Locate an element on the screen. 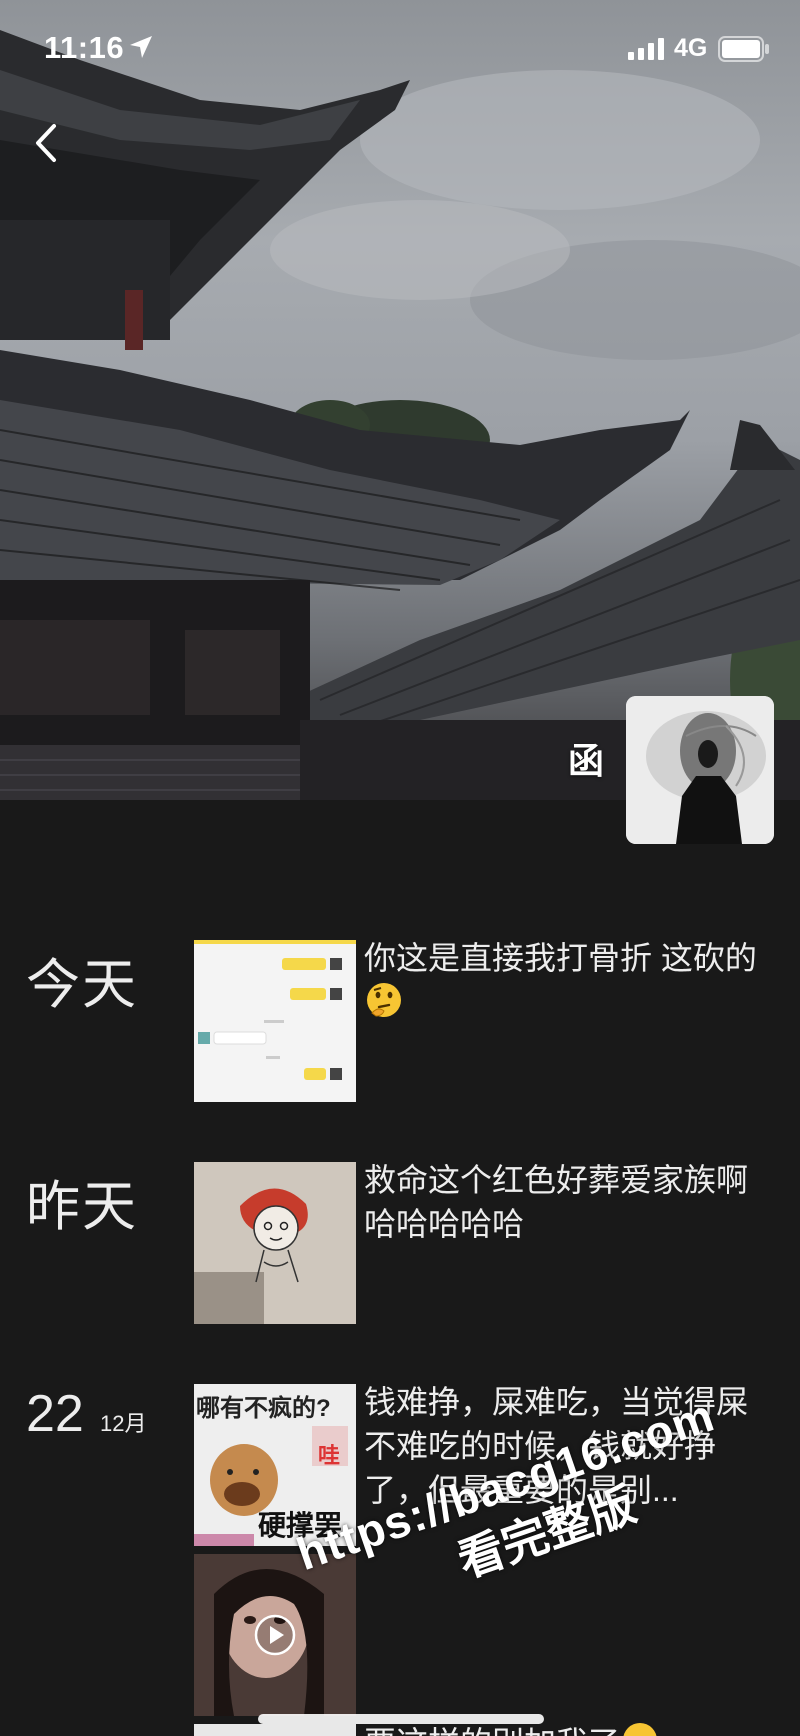 This screenshot has height=1736, width=800. smiling-face-emoji is located at coordinates (640, 1729).